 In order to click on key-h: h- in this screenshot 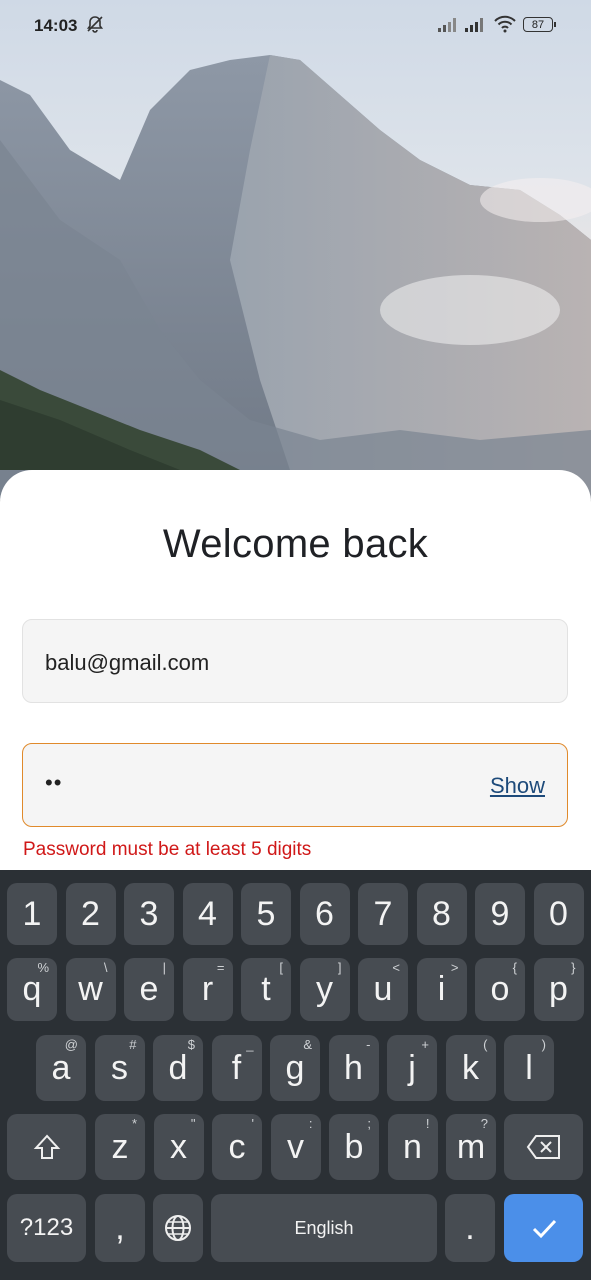, I will do `click(353, 1068)`.